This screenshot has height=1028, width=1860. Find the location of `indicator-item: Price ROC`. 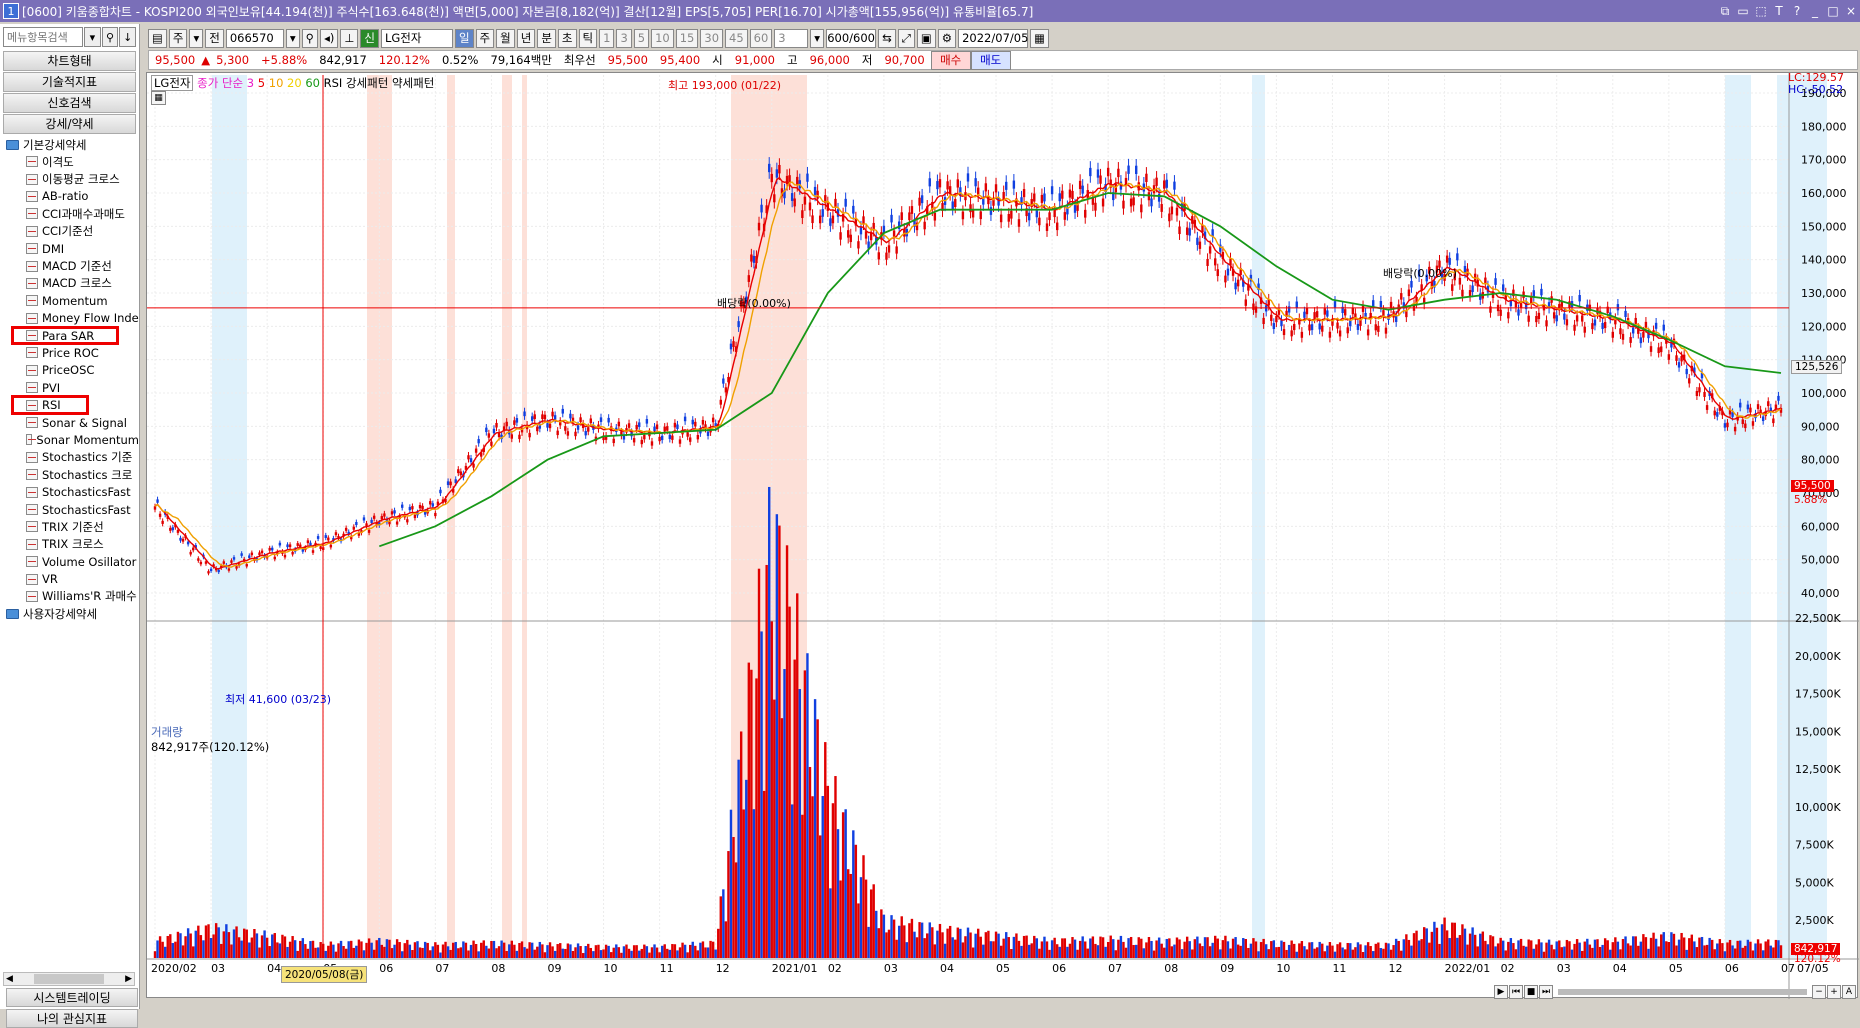

indicator-item: Price ROC is located at coordinates (69, 352).